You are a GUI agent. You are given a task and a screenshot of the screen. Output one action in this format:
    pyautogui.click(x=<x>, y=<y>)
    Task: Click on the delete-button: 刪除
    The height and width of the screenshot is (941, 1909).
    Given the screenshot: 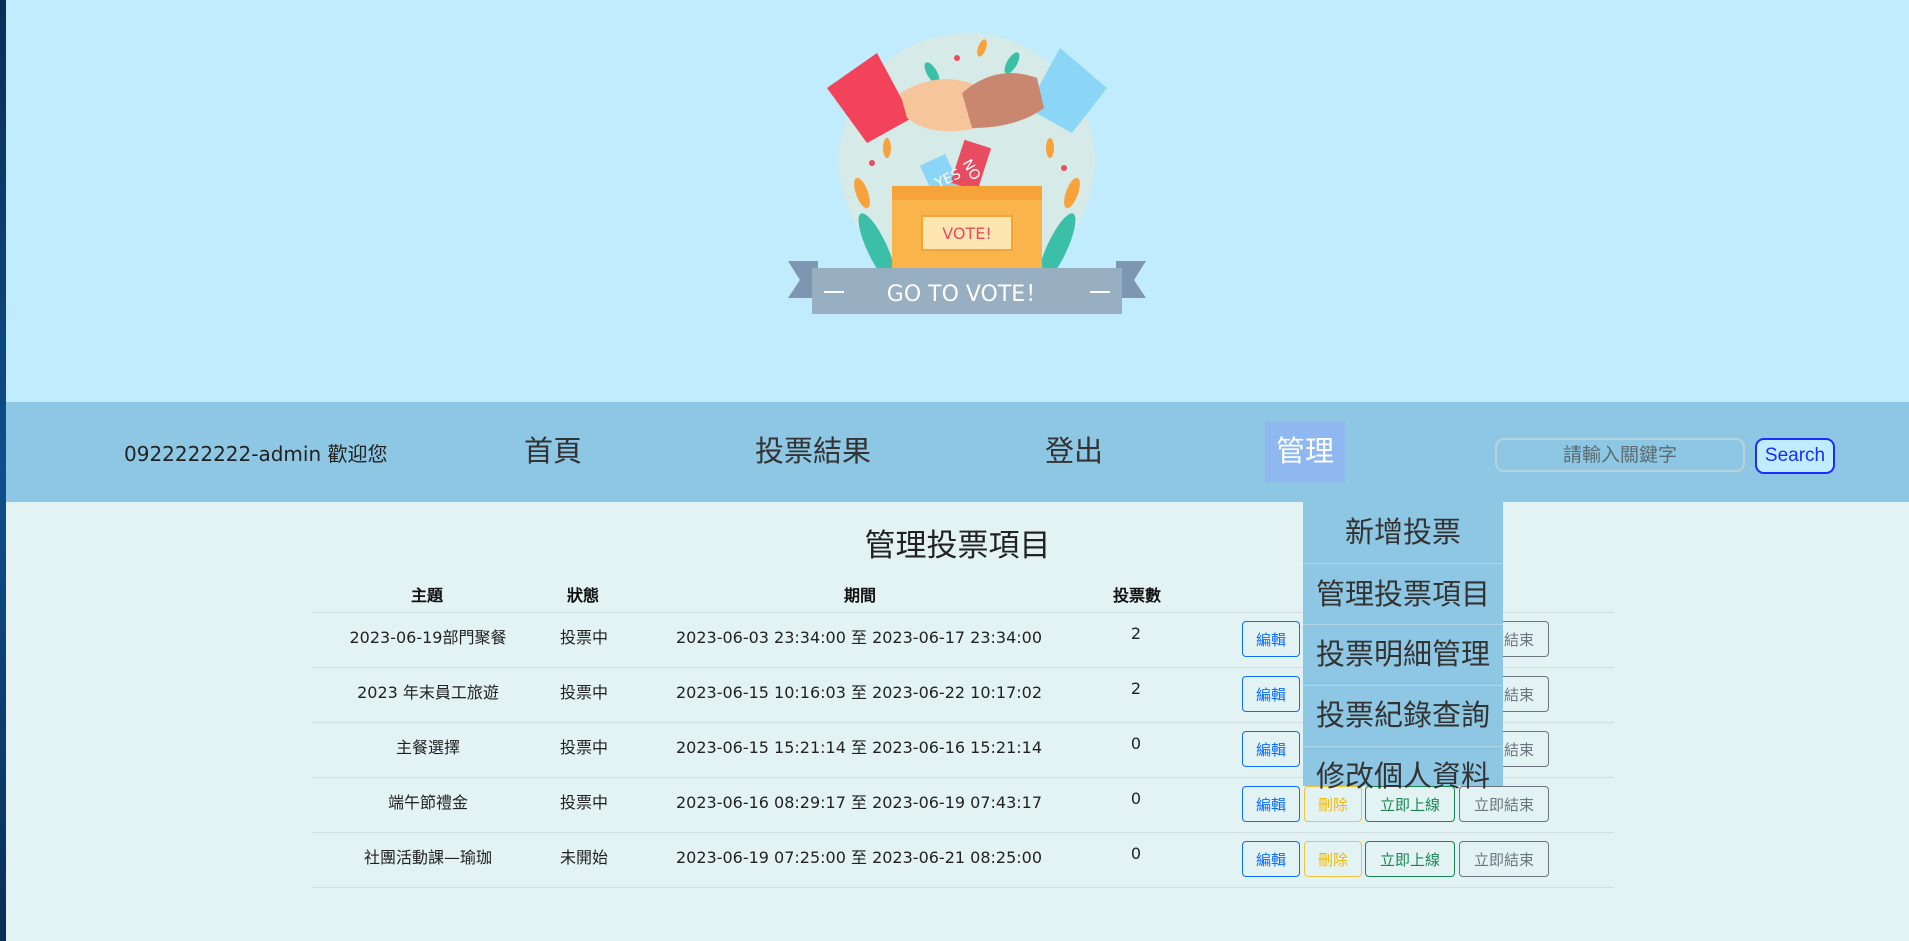 What is the action you would take?
    pyautogui.click(x=1333, y=859)
    